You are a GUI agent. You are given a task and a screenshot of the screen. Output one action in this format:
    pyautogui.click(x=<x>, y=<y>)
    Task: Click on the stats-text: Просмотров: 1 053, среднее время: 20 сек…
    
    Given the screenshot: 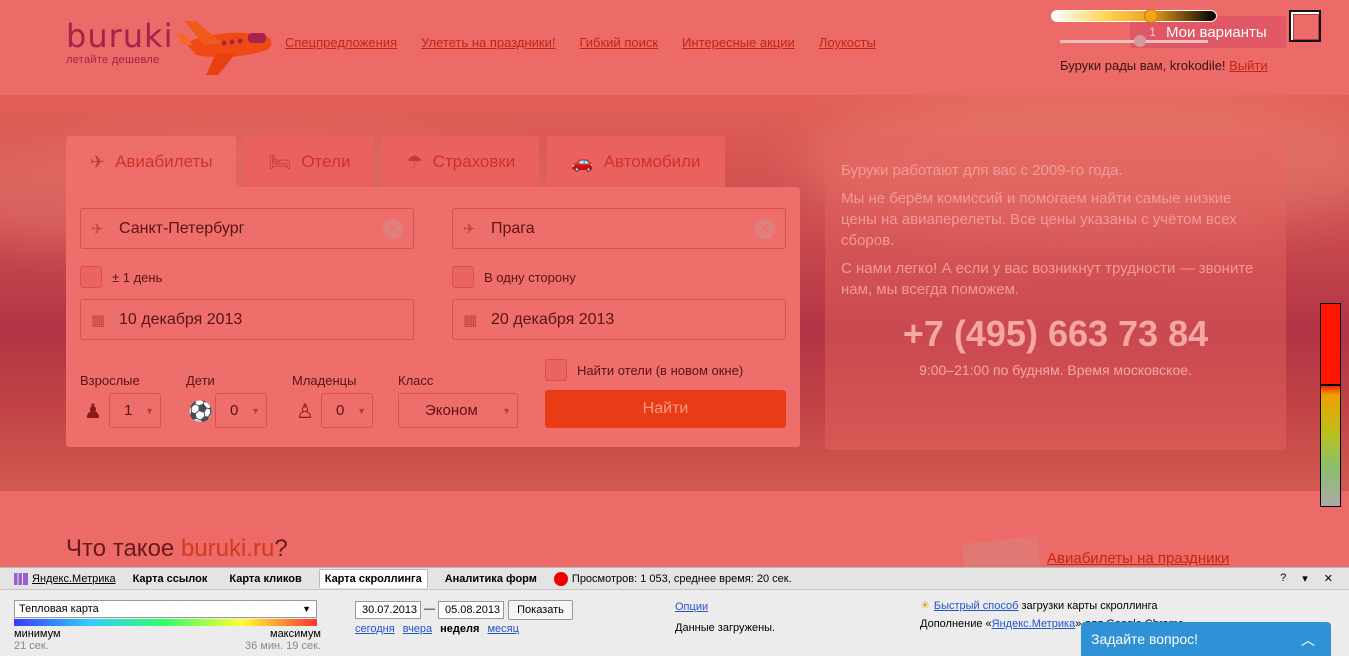 What is the action you would take?
    pyautogui.click(x=681, y=578)
    